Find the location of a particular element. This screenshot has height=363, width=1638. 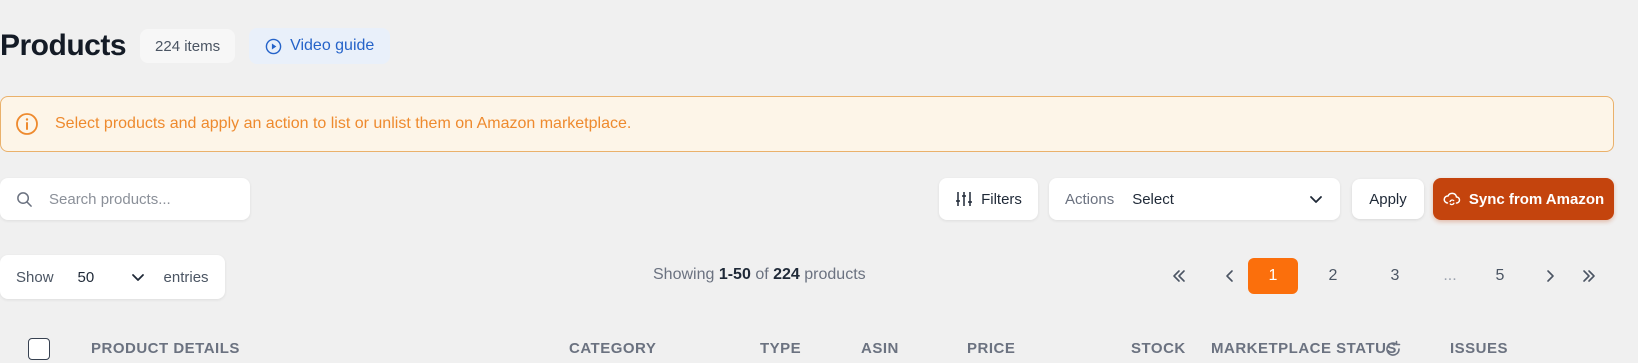

summary-range: 1-50 is located at coordinates (734, 274).